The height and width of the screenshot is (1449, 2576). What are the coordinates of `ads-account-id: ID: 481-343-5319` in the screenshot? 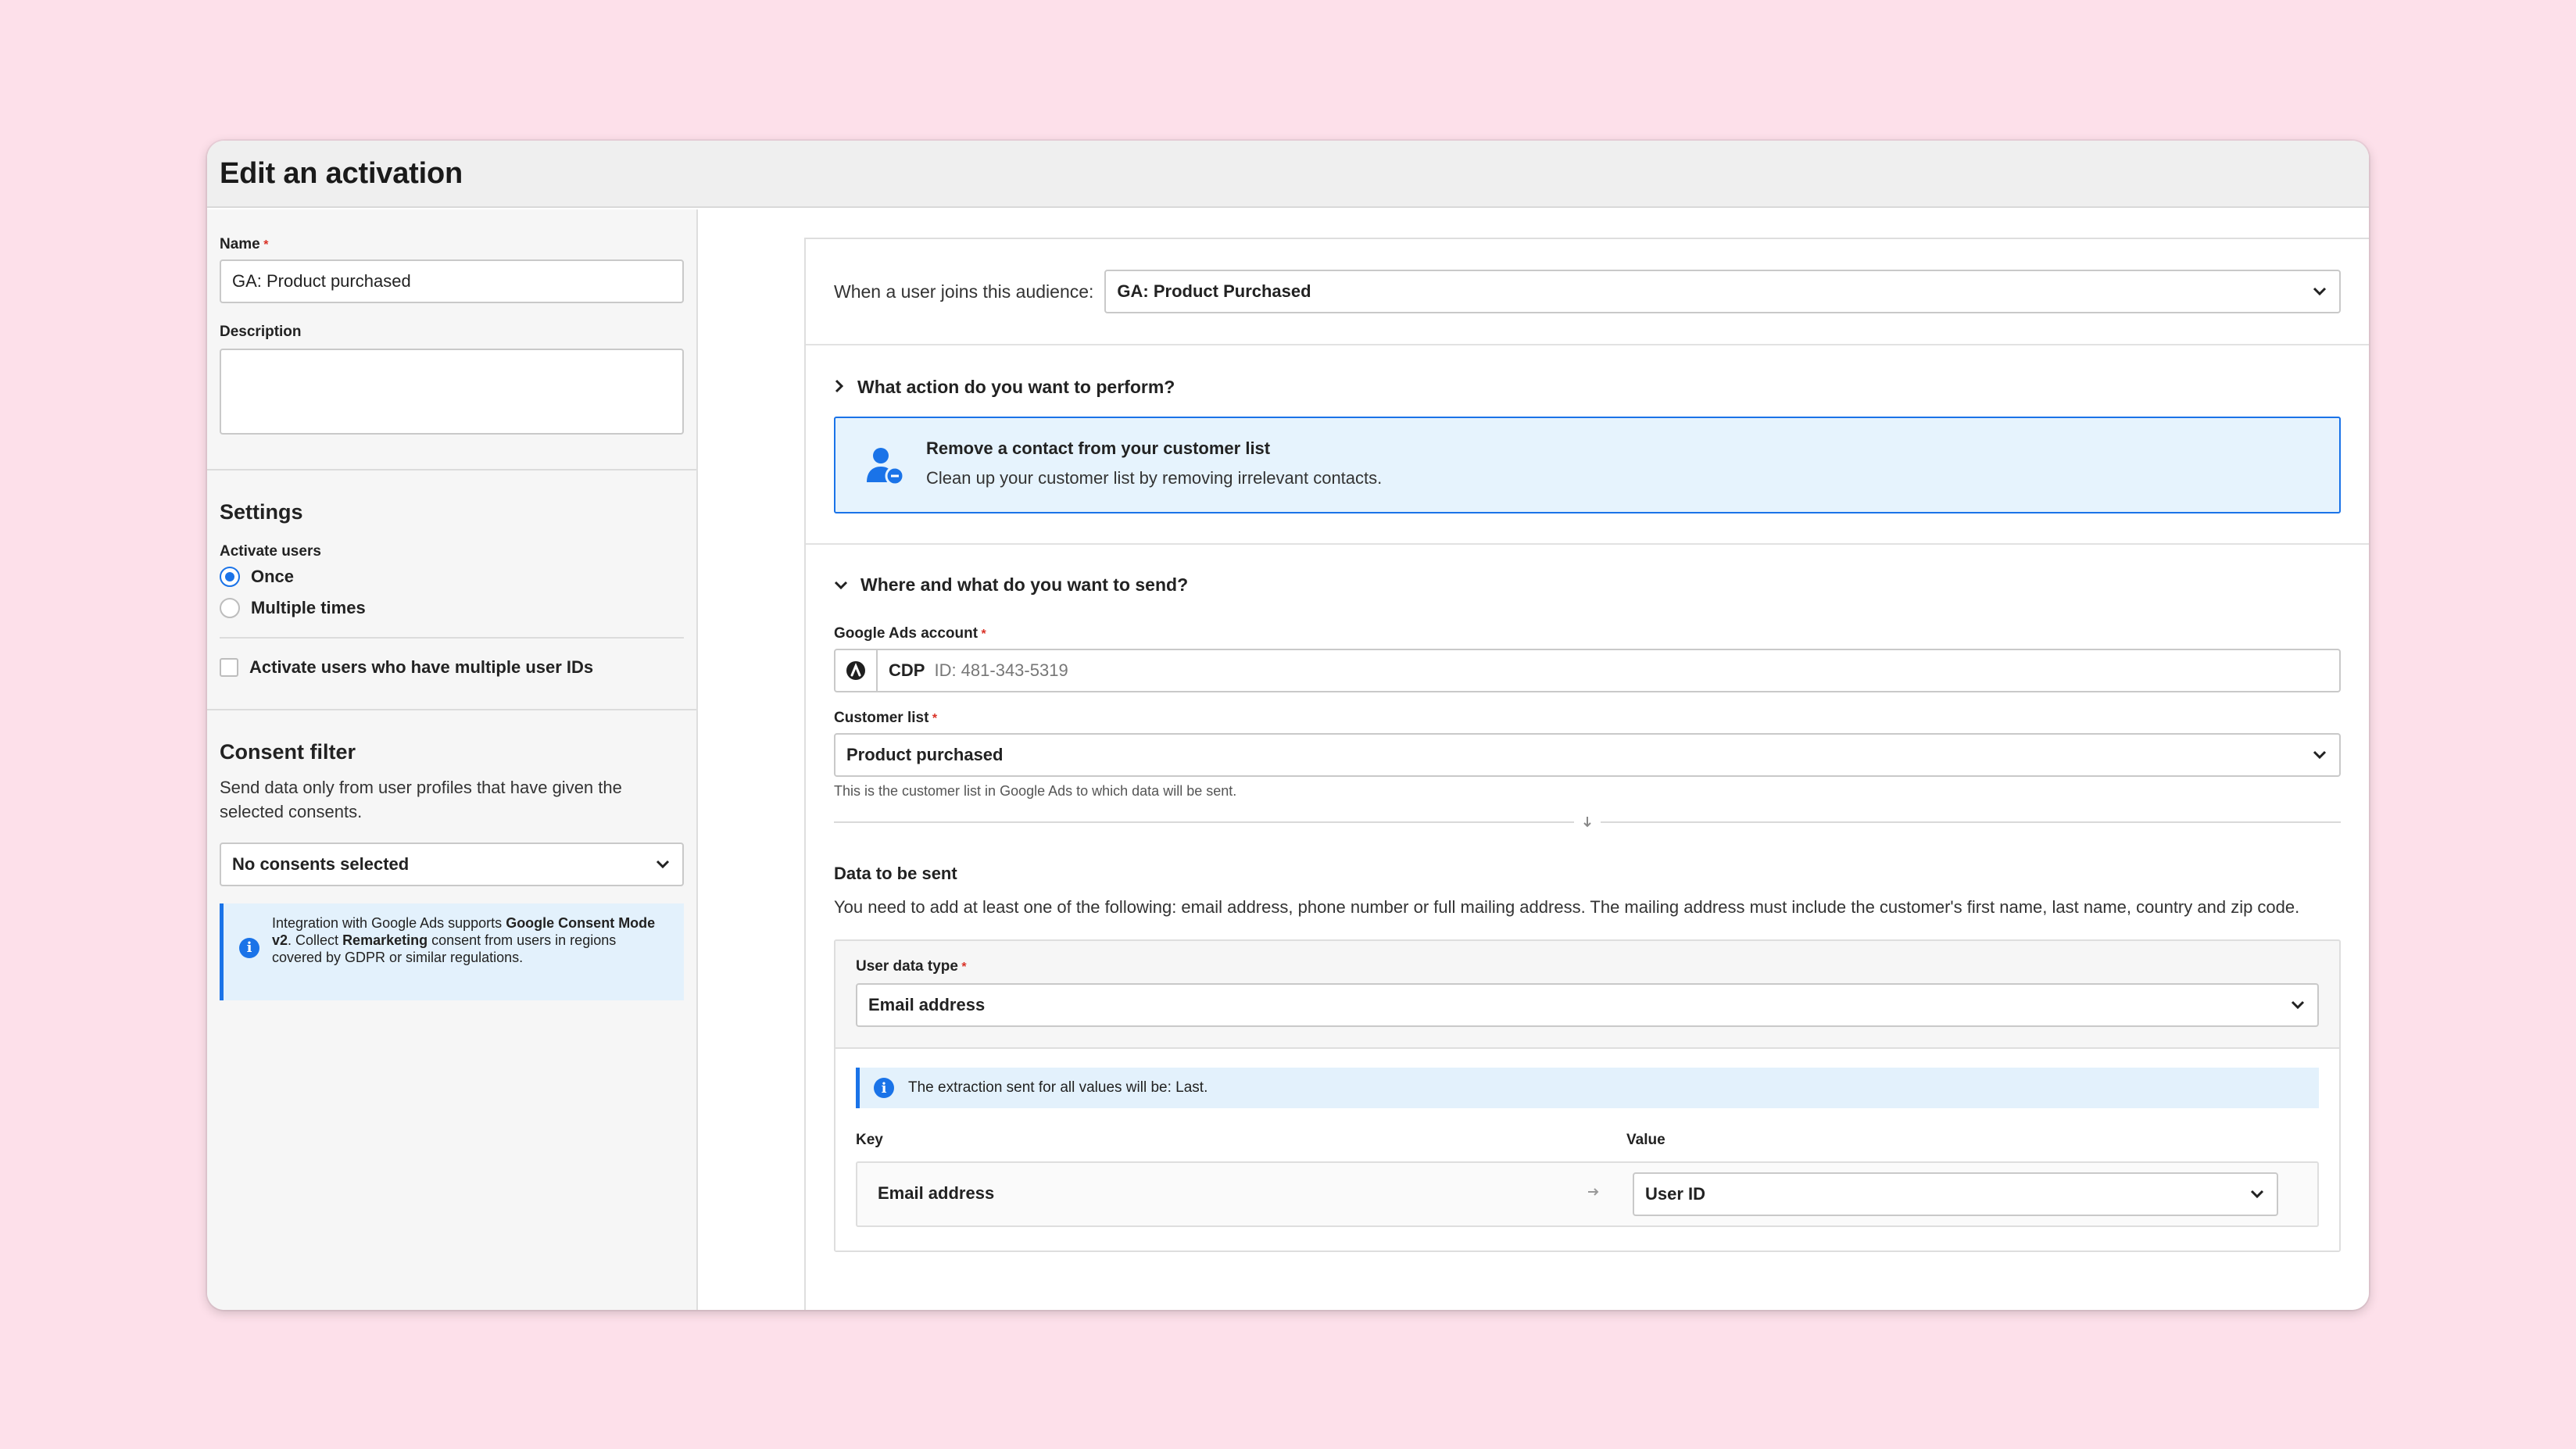 It's located at (1001, 670).